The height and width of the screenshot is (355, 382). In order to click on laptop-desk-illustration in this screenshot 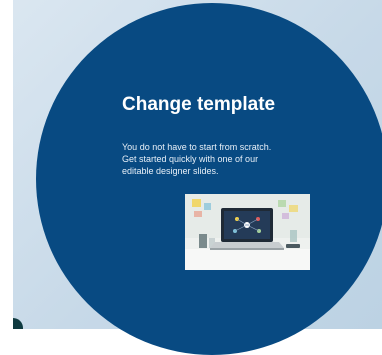, I will do `click(247, 232)`.